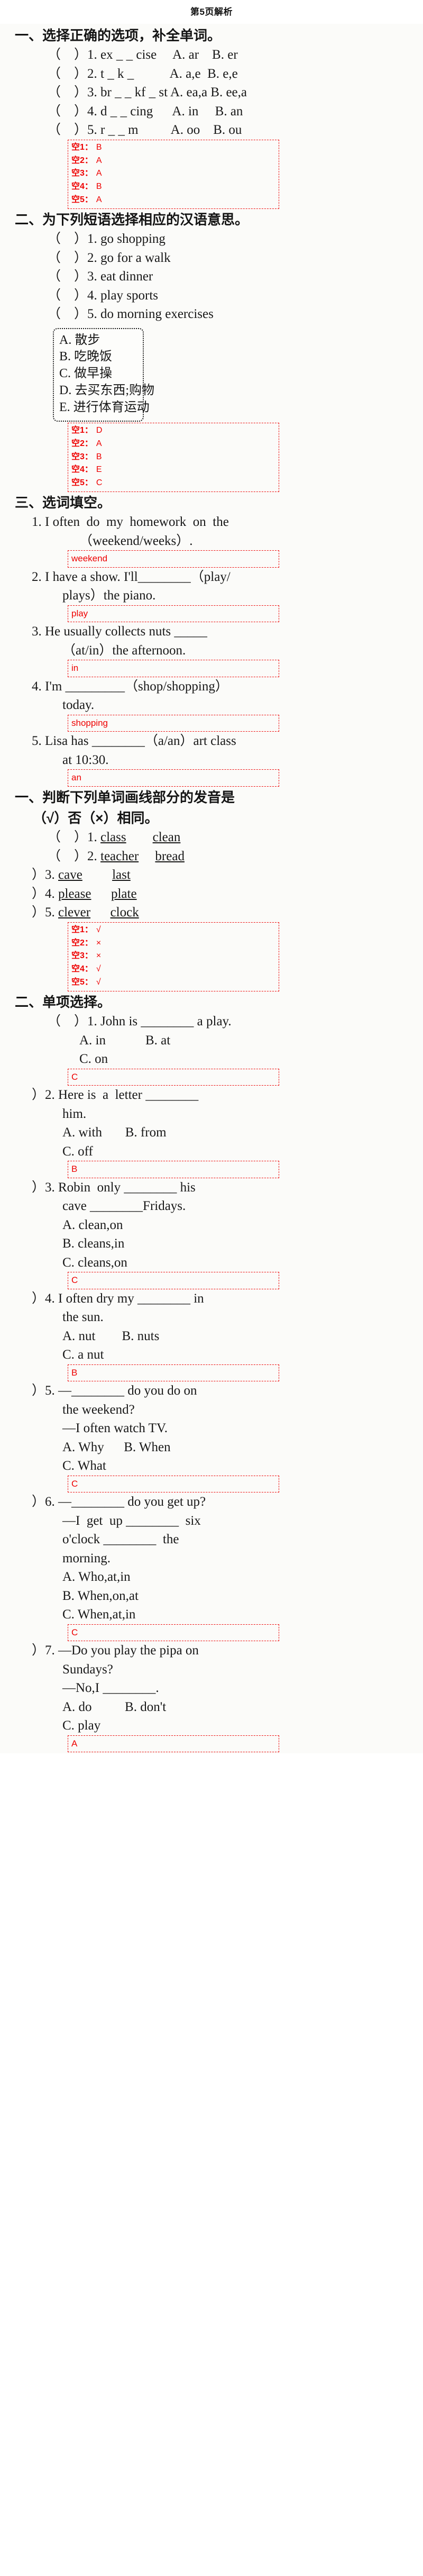 The image size is (423, 2576). What do you see at coordinates (174, 668) in the screenshot?
I see `answer-box: in` at bounding box center [174, 668].